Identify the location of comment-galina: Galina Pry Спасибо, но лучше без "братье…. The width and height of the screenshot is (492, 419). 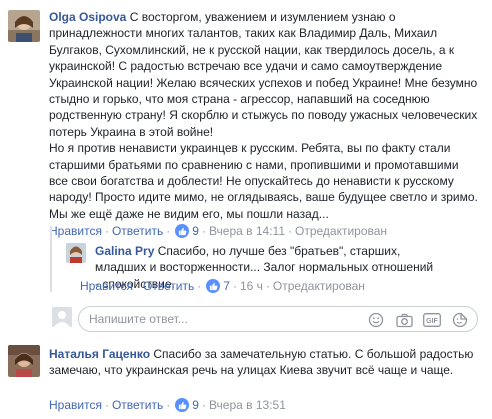
(246, 270).